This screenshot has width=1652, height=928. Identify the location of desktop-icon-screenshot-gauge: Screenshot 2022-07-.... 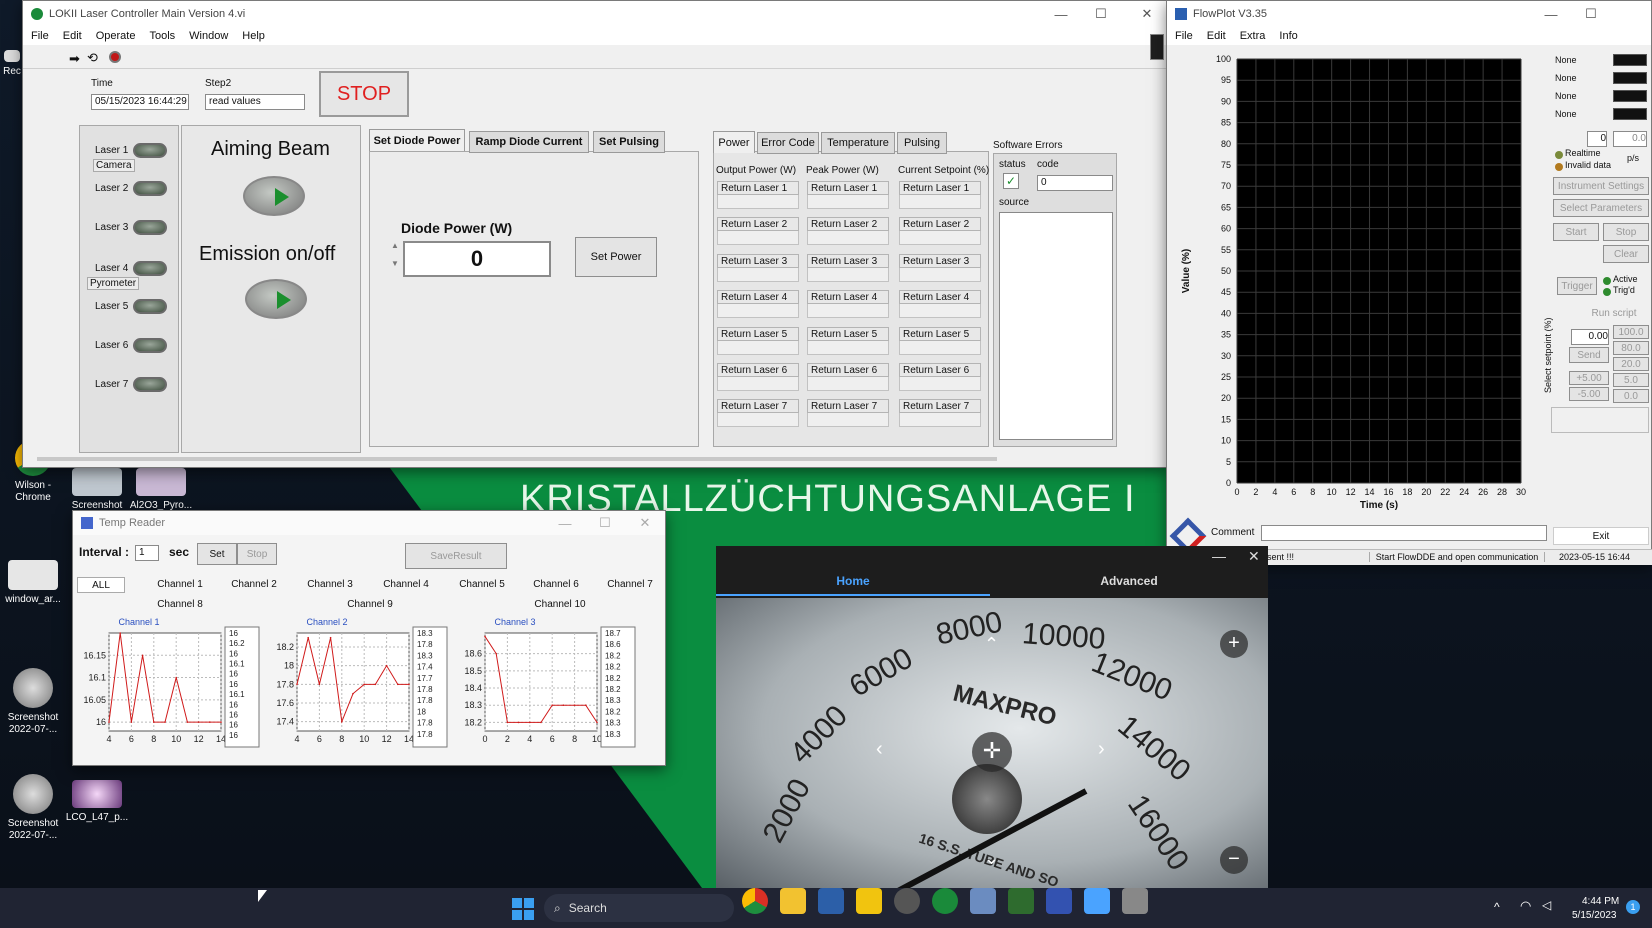
(35, 702).